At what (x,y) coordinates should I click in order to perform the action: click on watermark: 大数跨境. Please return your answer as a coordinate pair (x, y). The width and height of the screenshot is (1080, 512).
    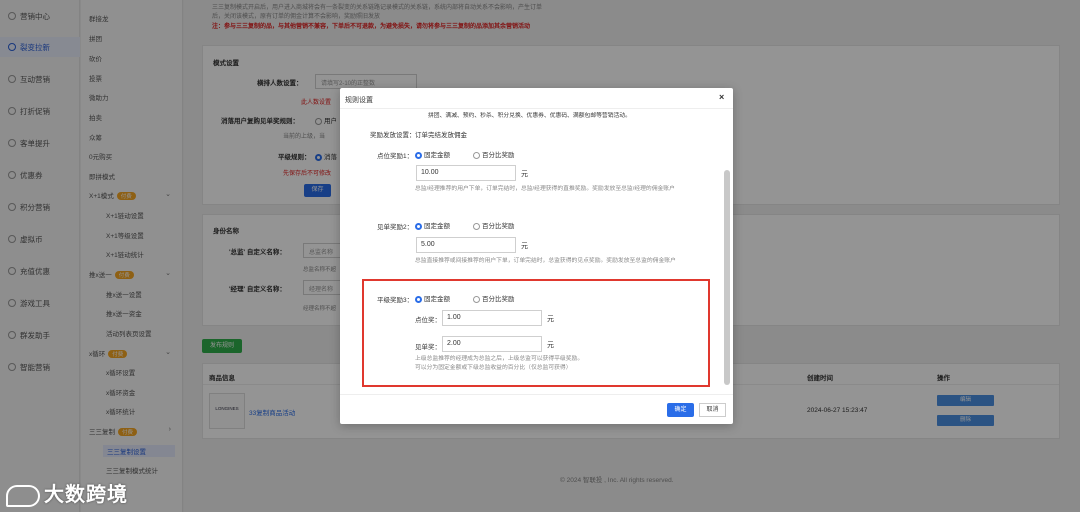
    Looking at the image, I should click on (67, 492).